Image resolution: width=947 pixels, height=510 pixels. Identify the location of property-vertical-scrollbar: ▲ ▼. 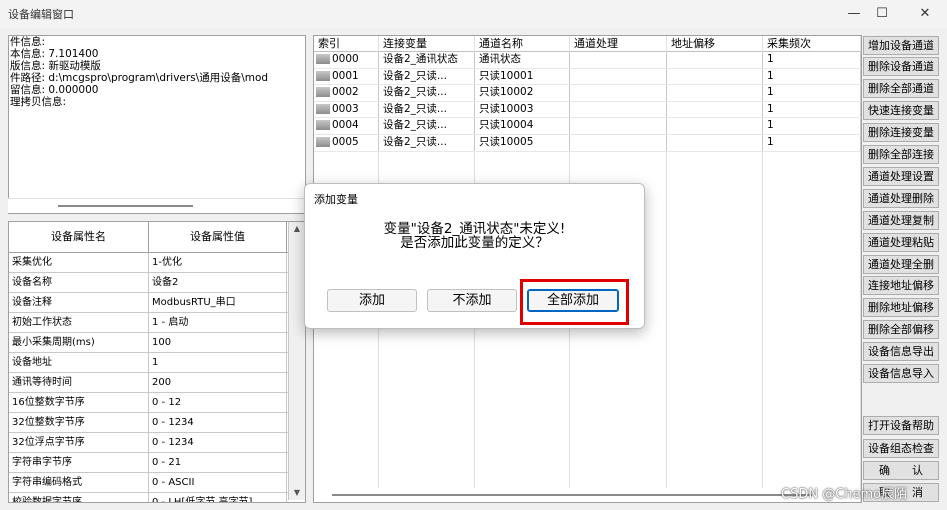
(296, 361).